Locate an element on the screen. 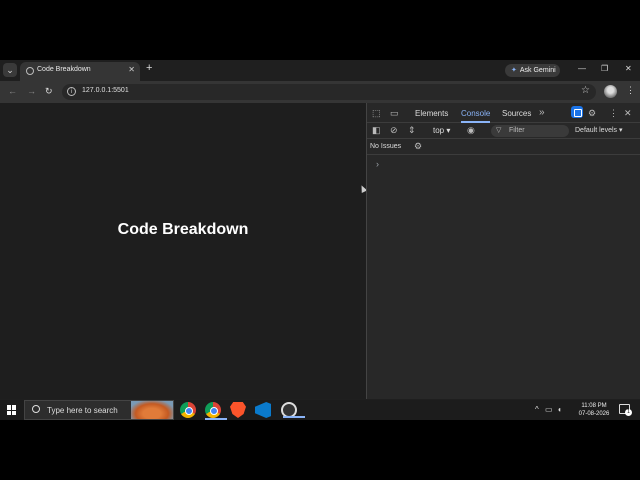  address-bar: ← → ↻ i 127.0.0.1:5501 ☆ ⋮ is located at coordinates (320, 92).